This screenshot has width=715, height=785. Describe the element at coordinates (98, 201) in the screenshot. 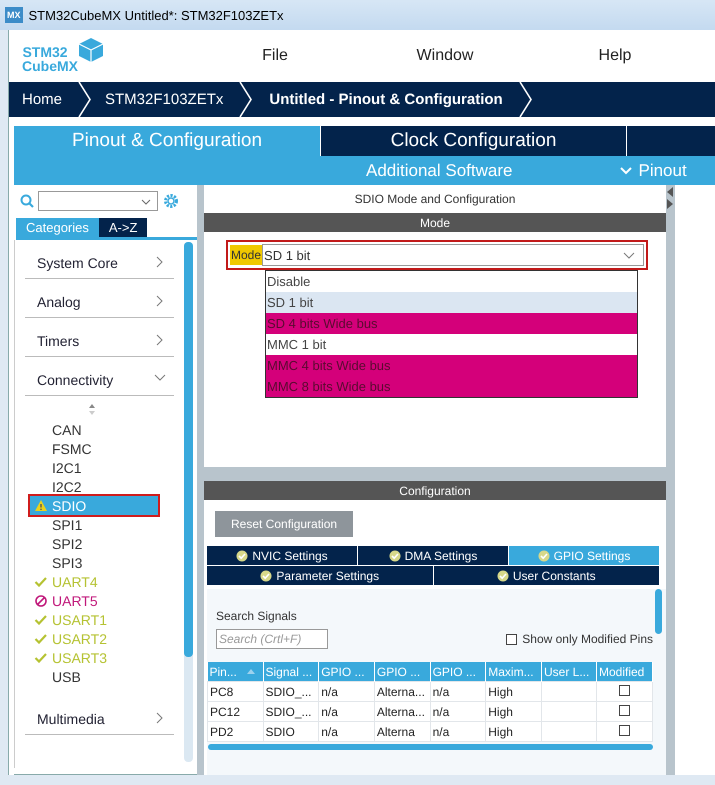

I see `search-field` at that location.